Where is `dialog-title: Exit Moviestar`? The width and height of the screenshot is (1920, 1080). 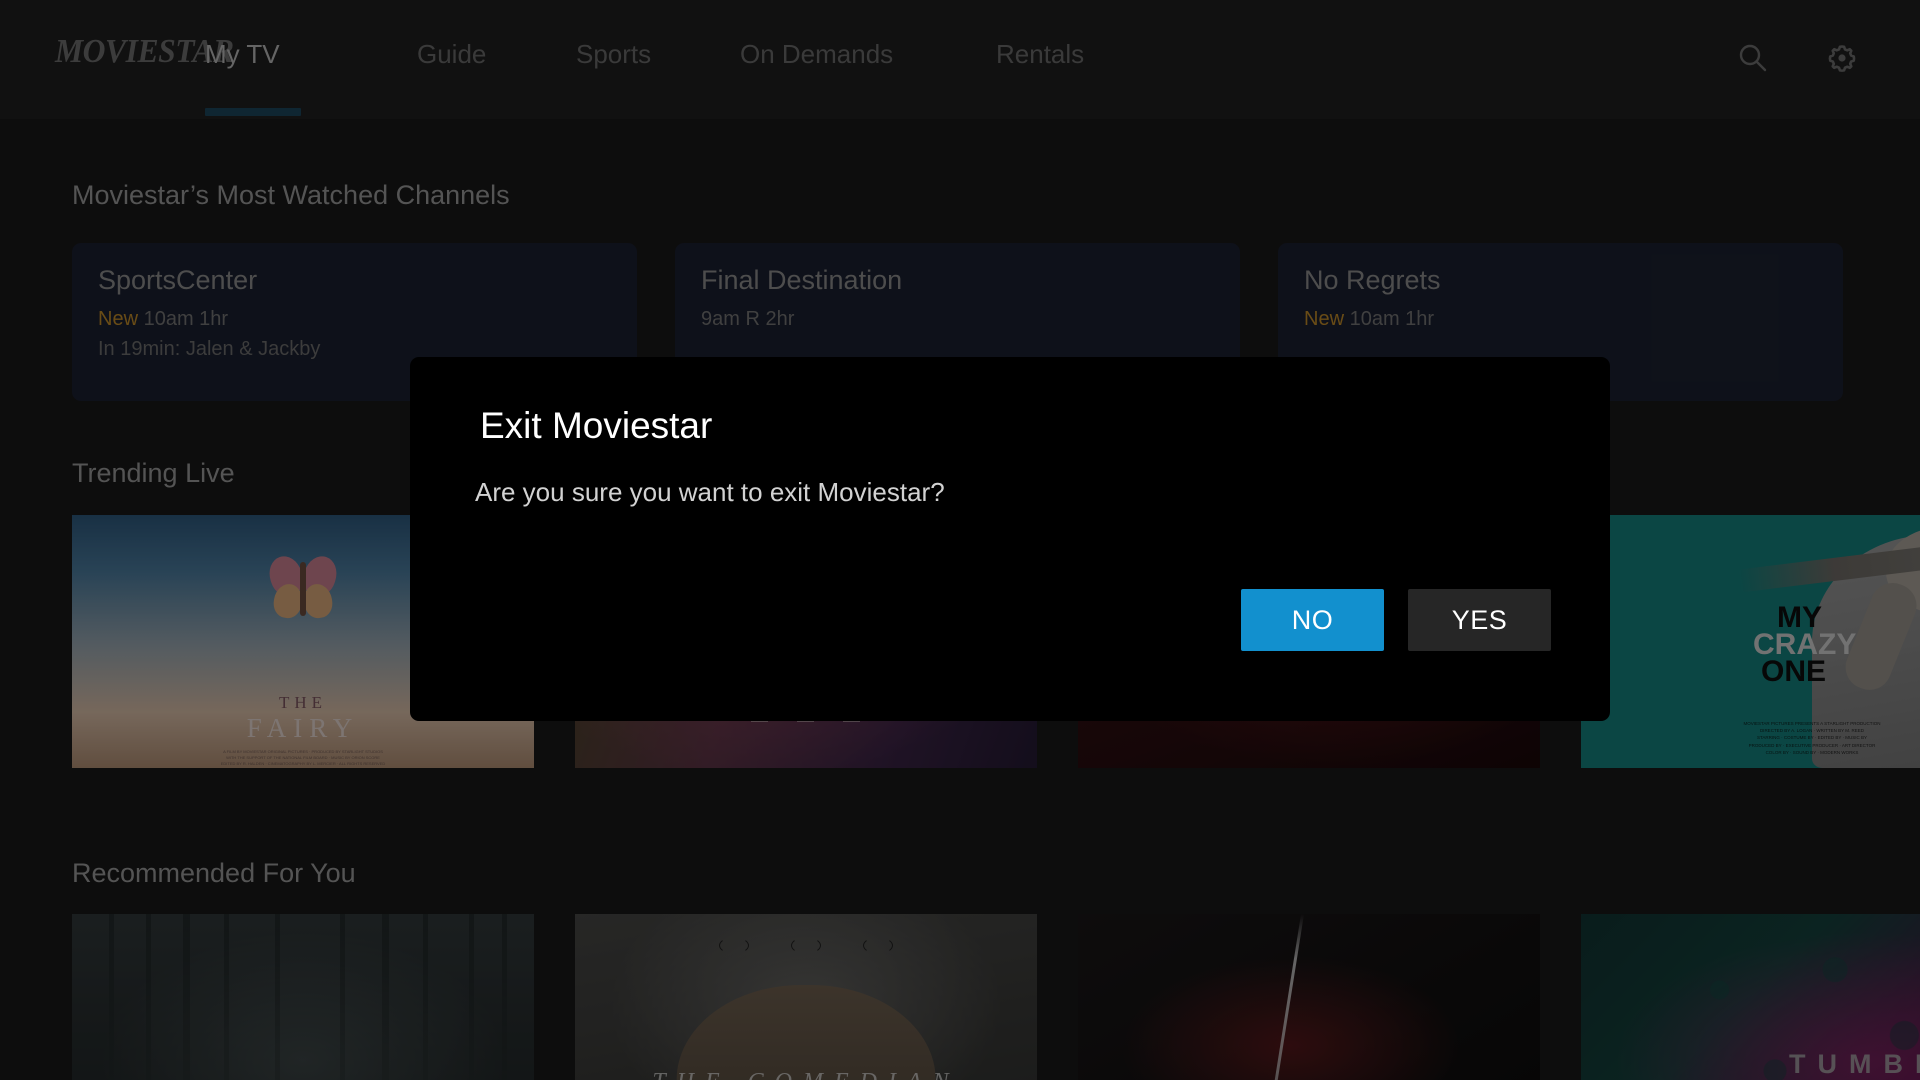
dialog-title: Exit Moviestar is located at coordinates (596, 425).